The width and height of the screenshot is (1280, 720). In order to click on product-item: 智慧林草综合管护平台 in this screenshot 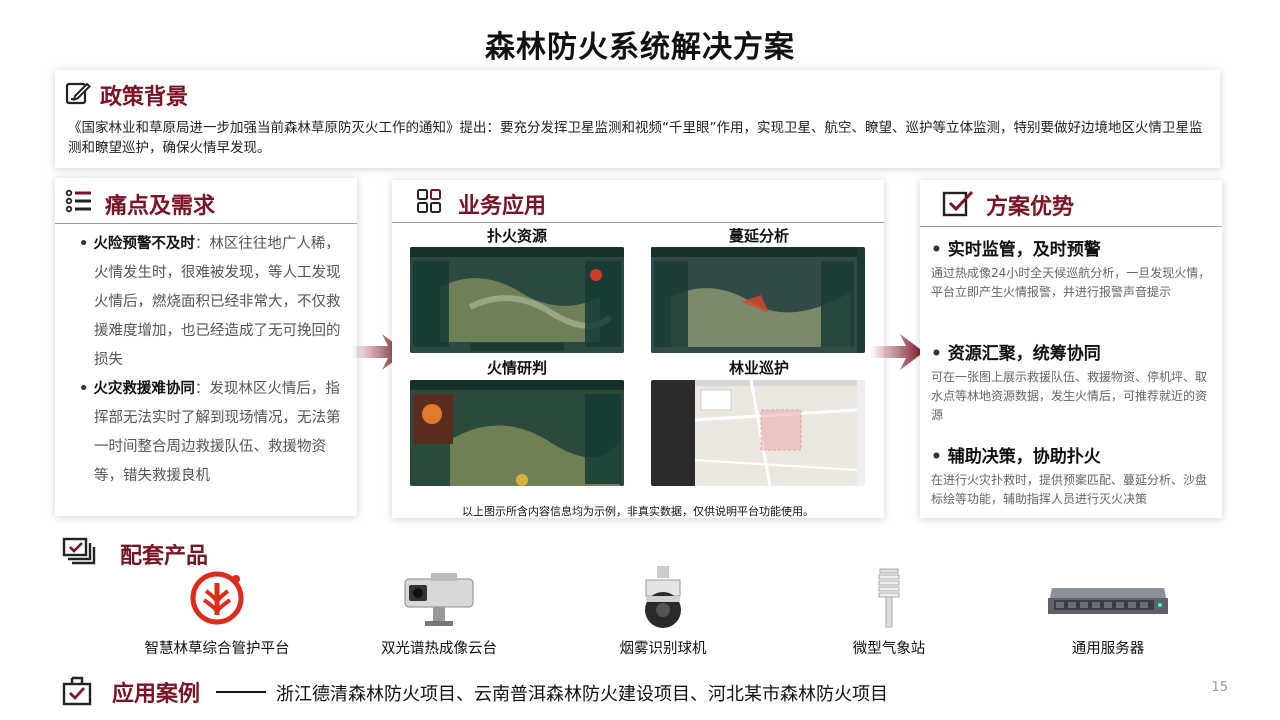, I will do `click(217, 612)`.